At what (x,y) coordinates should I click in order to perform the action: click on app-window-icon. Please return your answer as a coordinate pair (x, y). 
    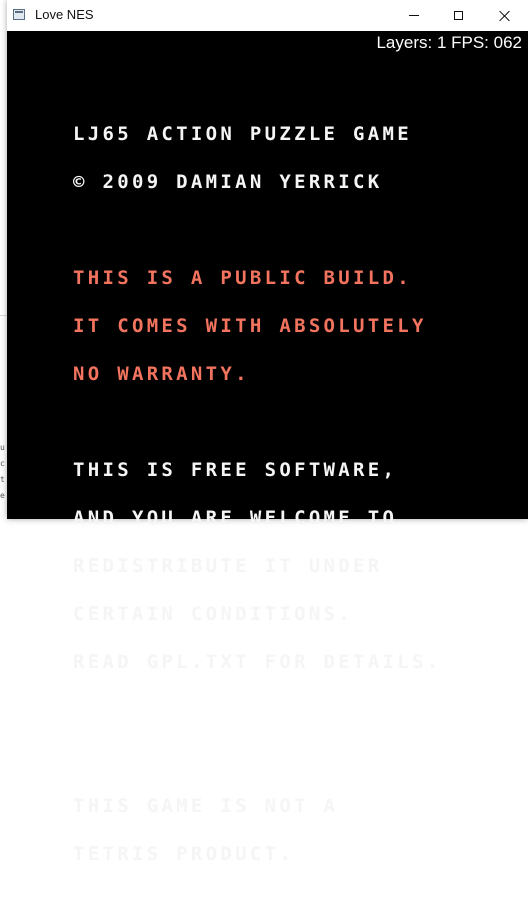
    Looking at the image, I should click on (19, 14).